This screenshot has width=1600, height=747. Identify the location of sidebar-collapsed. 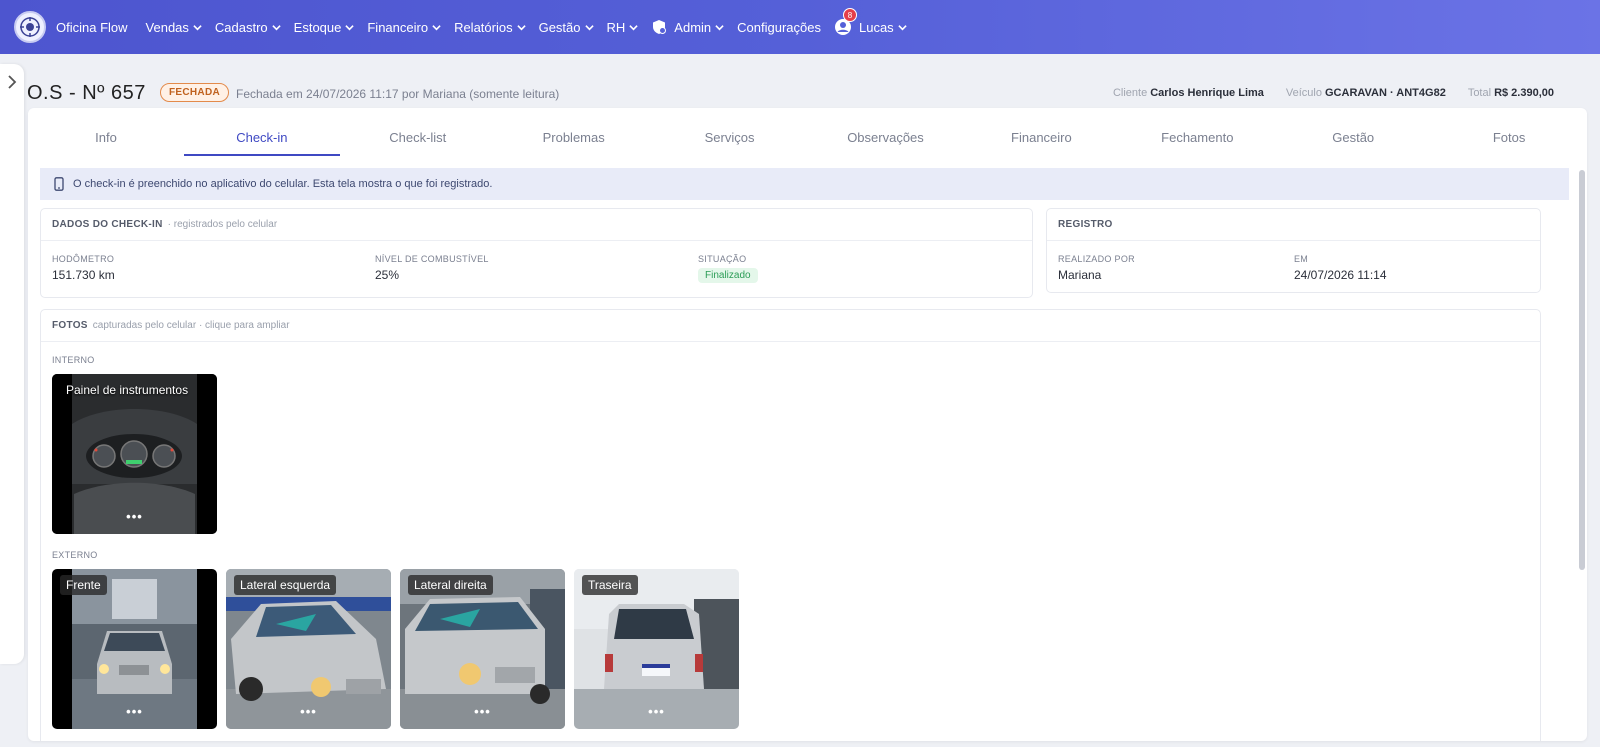
(12, 364).